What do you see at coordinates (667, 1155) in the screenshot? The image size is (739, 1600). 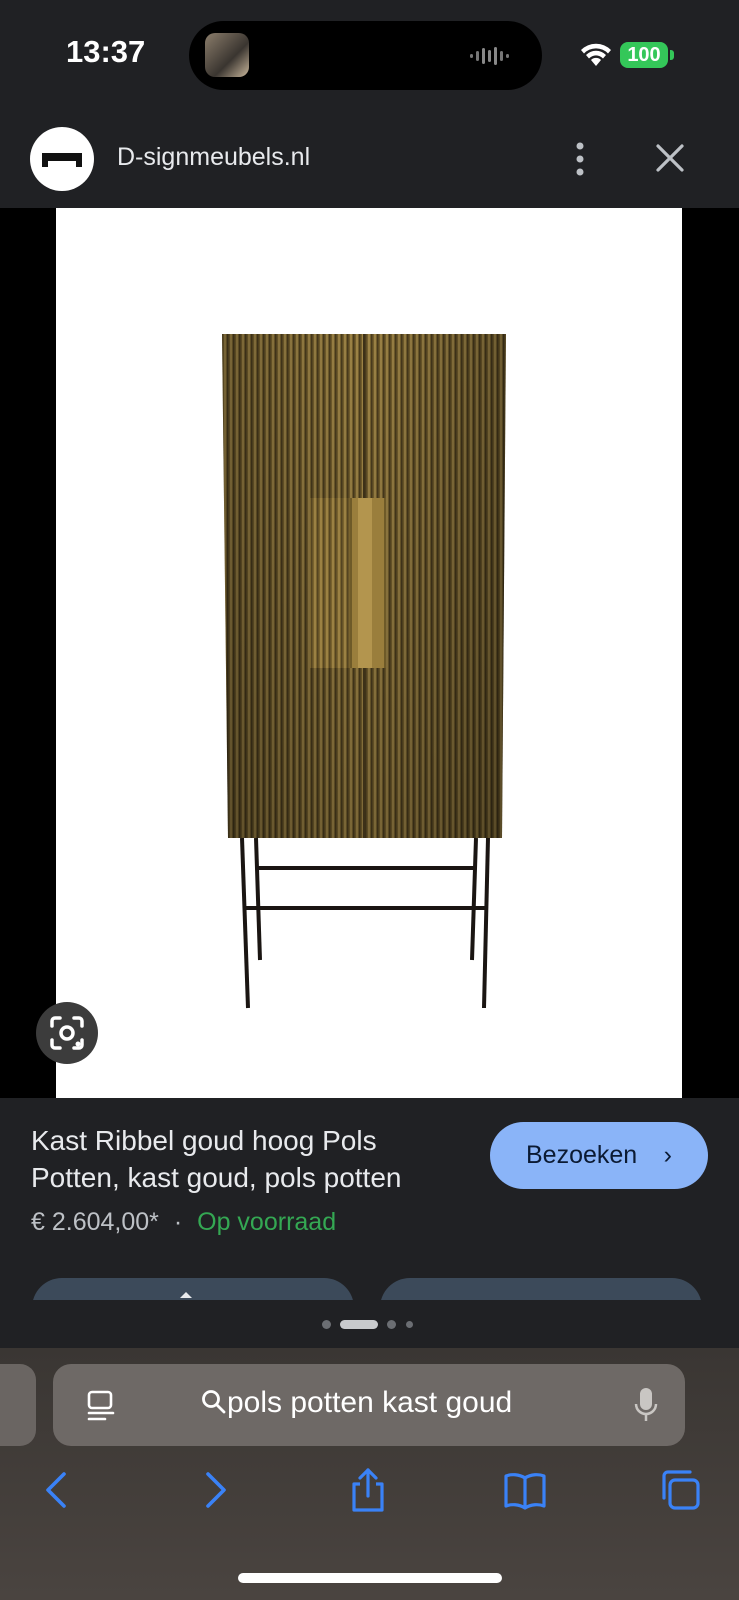 I see `chevron-right-icon: ›` at bounding box center [667, 1155].